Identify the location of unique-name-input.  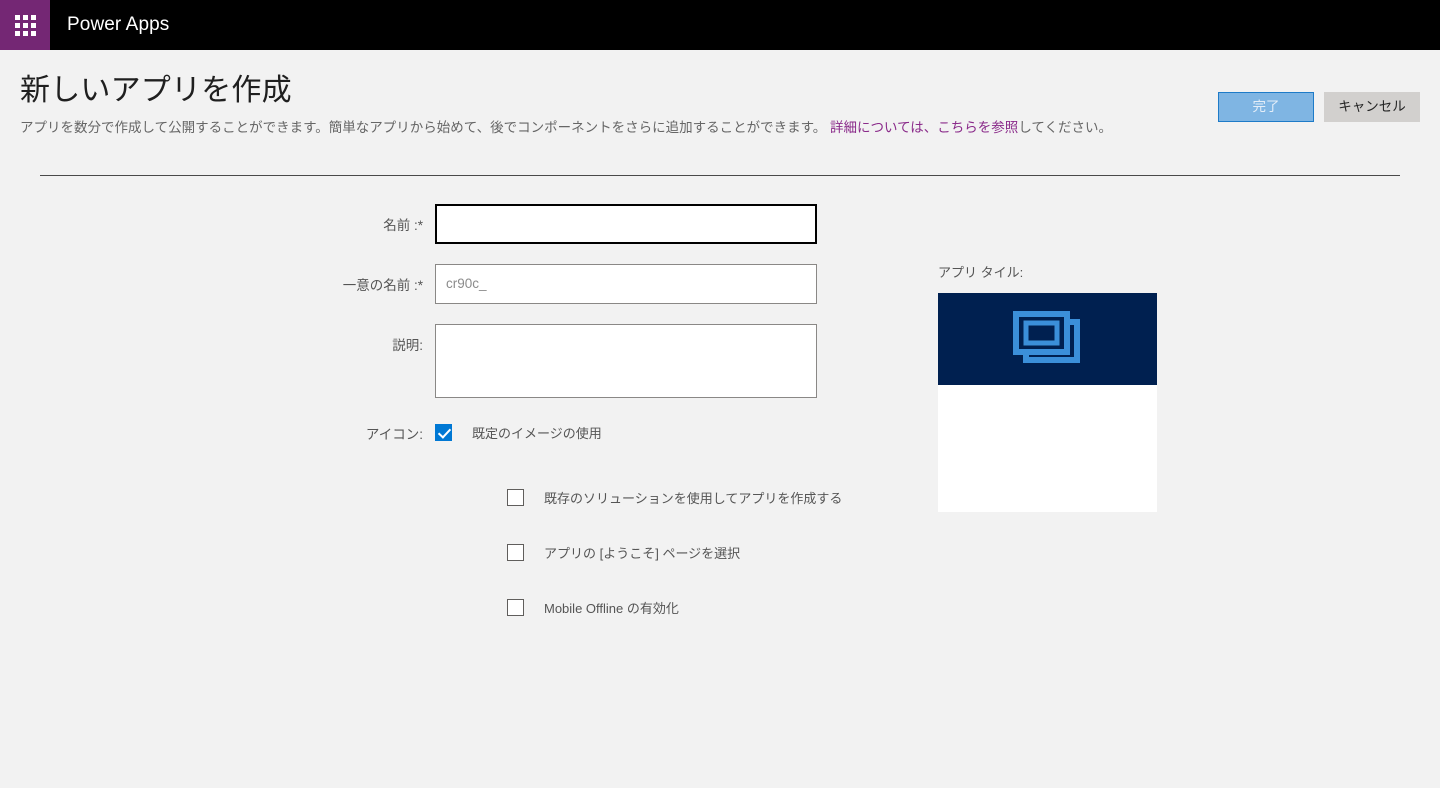
(626, 283).